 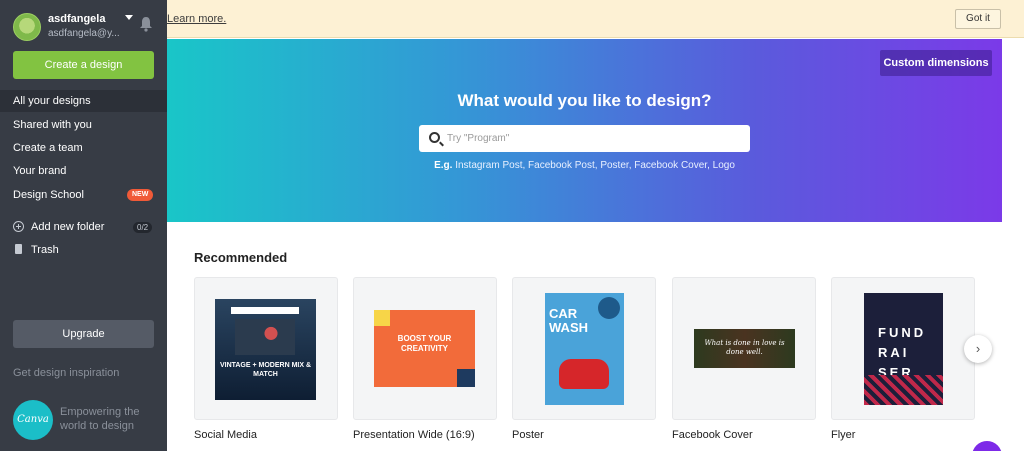 I want to click on thumbnail-text: CAR WASH, so click(x=568, y=320).